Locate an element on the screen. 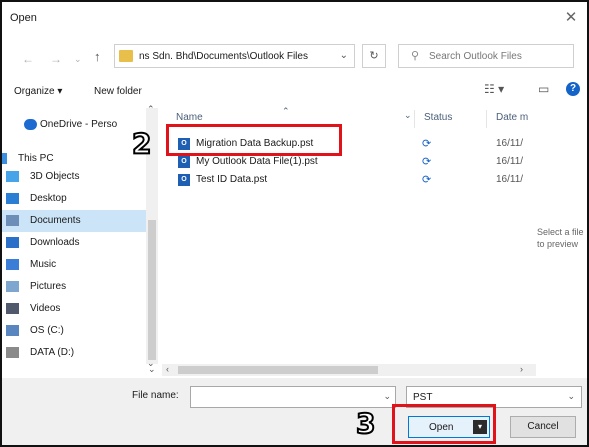  nav-item: Music is located at coordinates (75, 265).